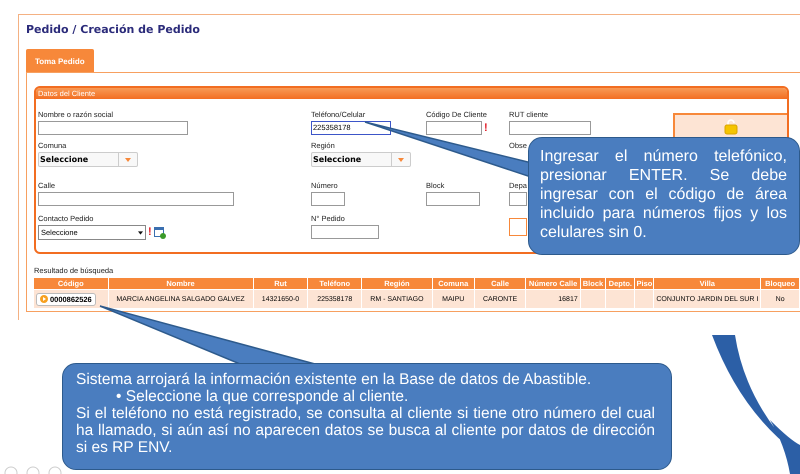 The width and height of the screenshot is (800, 474). What do you see at coordinates (262, 396) in the screenshot?
I see `callout-text: • Seleccione la que corresponde al cliente.` at bounding box center [262, 396].